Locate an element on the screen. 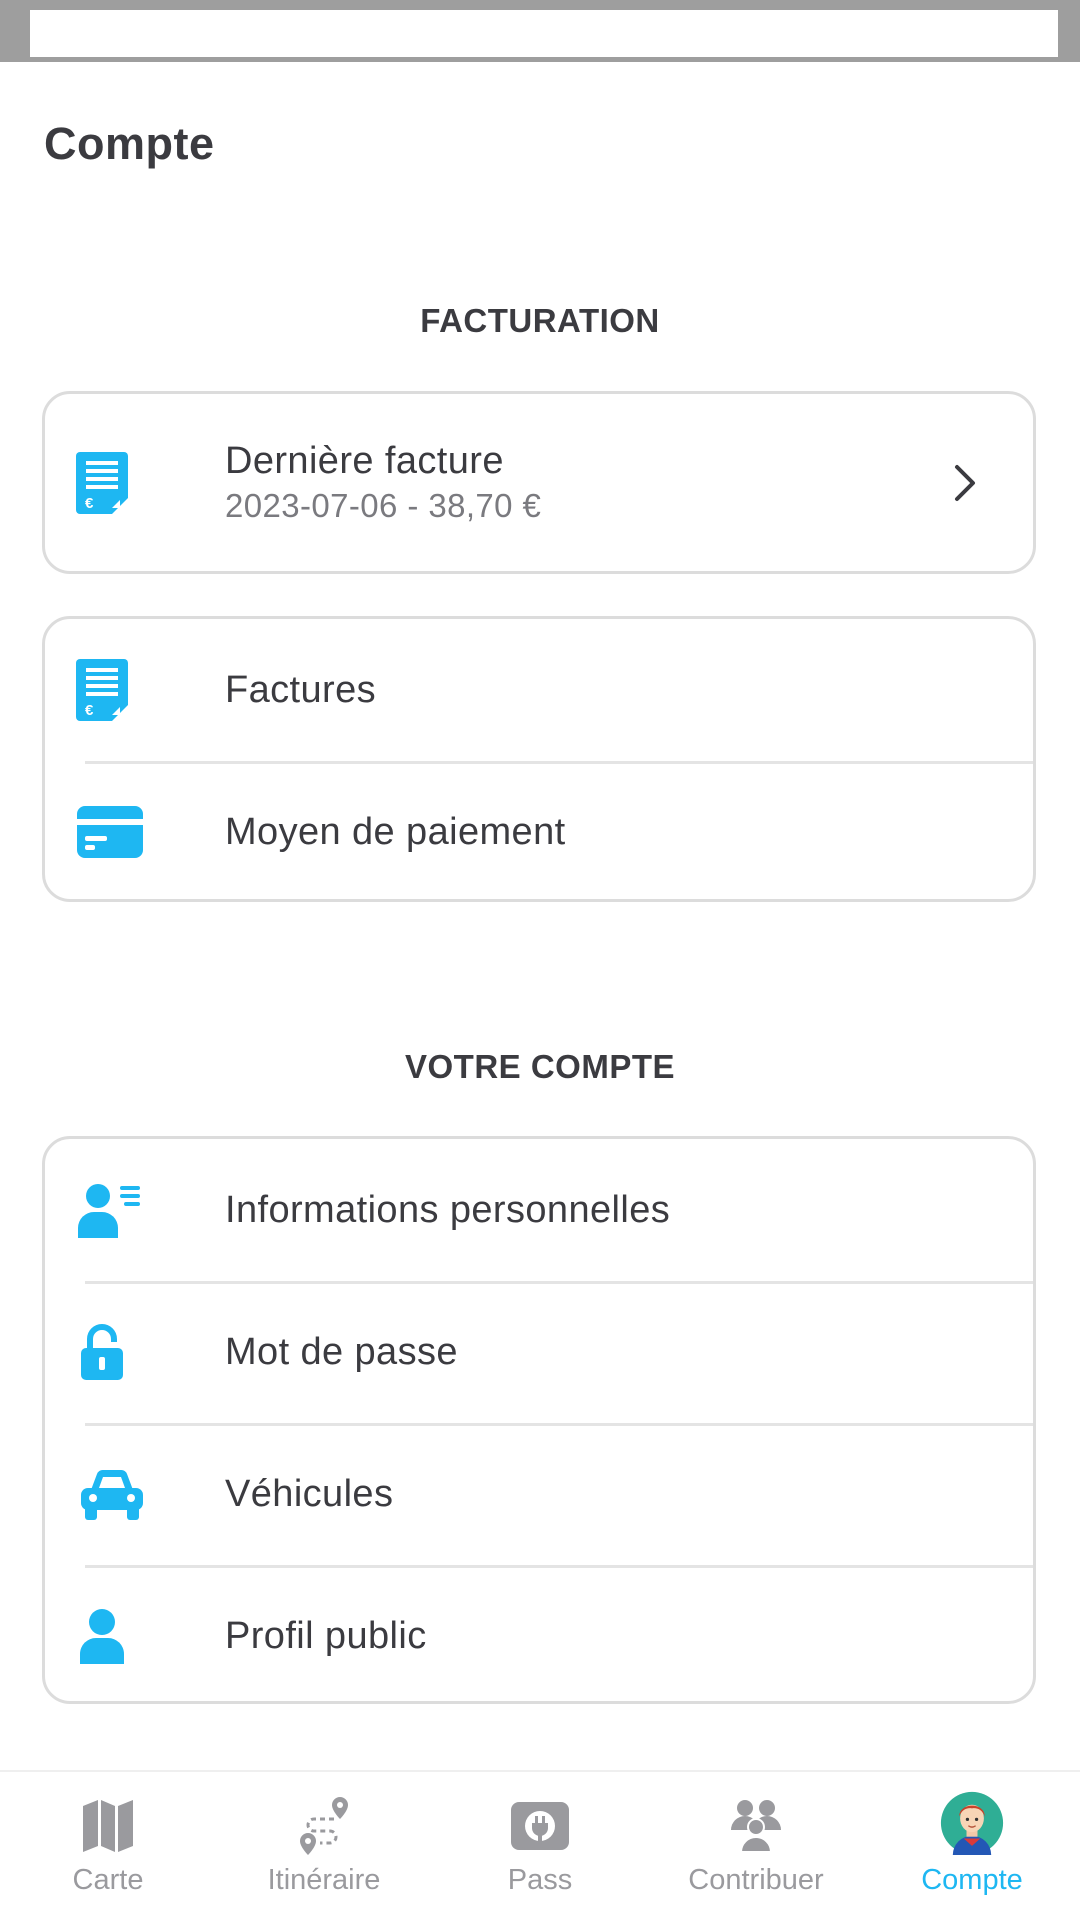 Image resolution: width=1080 pixels, height=1922 pixels. last-invoice-card: € Dernière facture 2023-07-06 - 38,70 € is located at coordinates (539, 482).